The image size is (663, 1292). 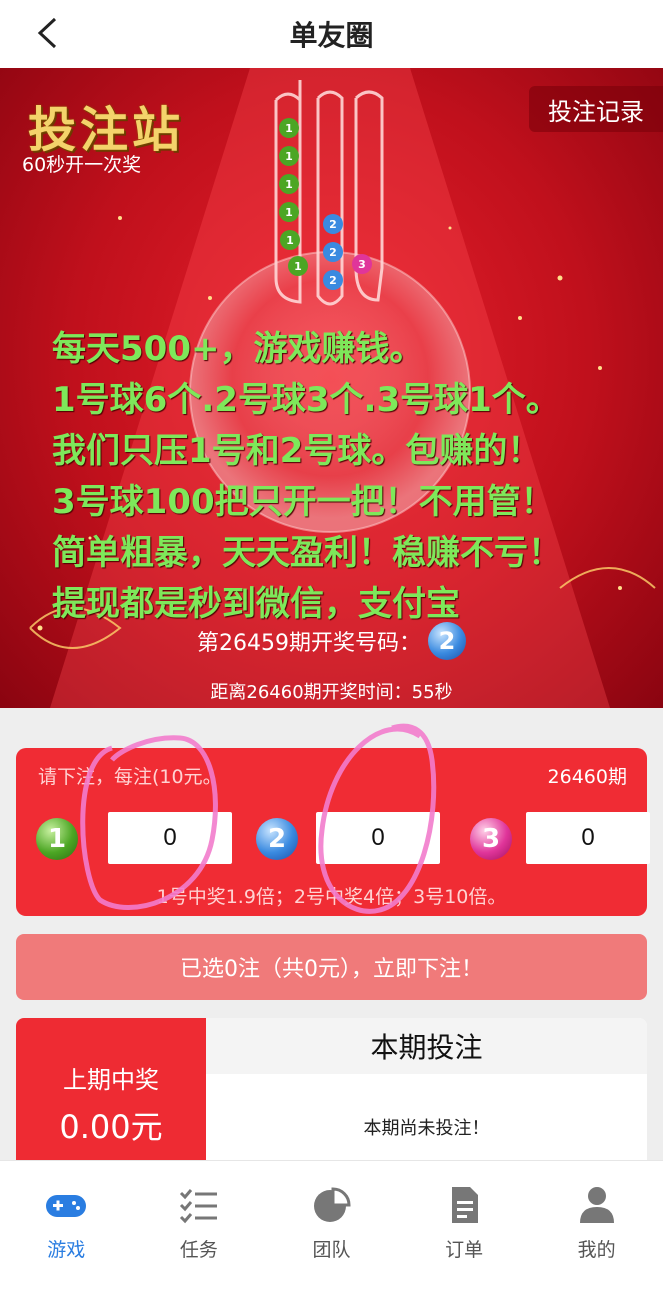 What do you see at coordinates (331, 967) in the screenshot?
I see `place-bet-button: 已选0注（共0元），立即下注！` at bounding box center [331, 967].